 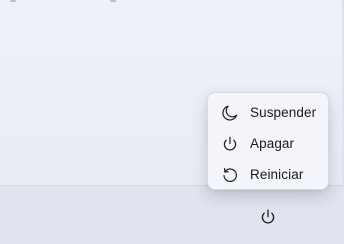 I want to click on menu-item-suspender: Suspender, so click(x=268, y=112).